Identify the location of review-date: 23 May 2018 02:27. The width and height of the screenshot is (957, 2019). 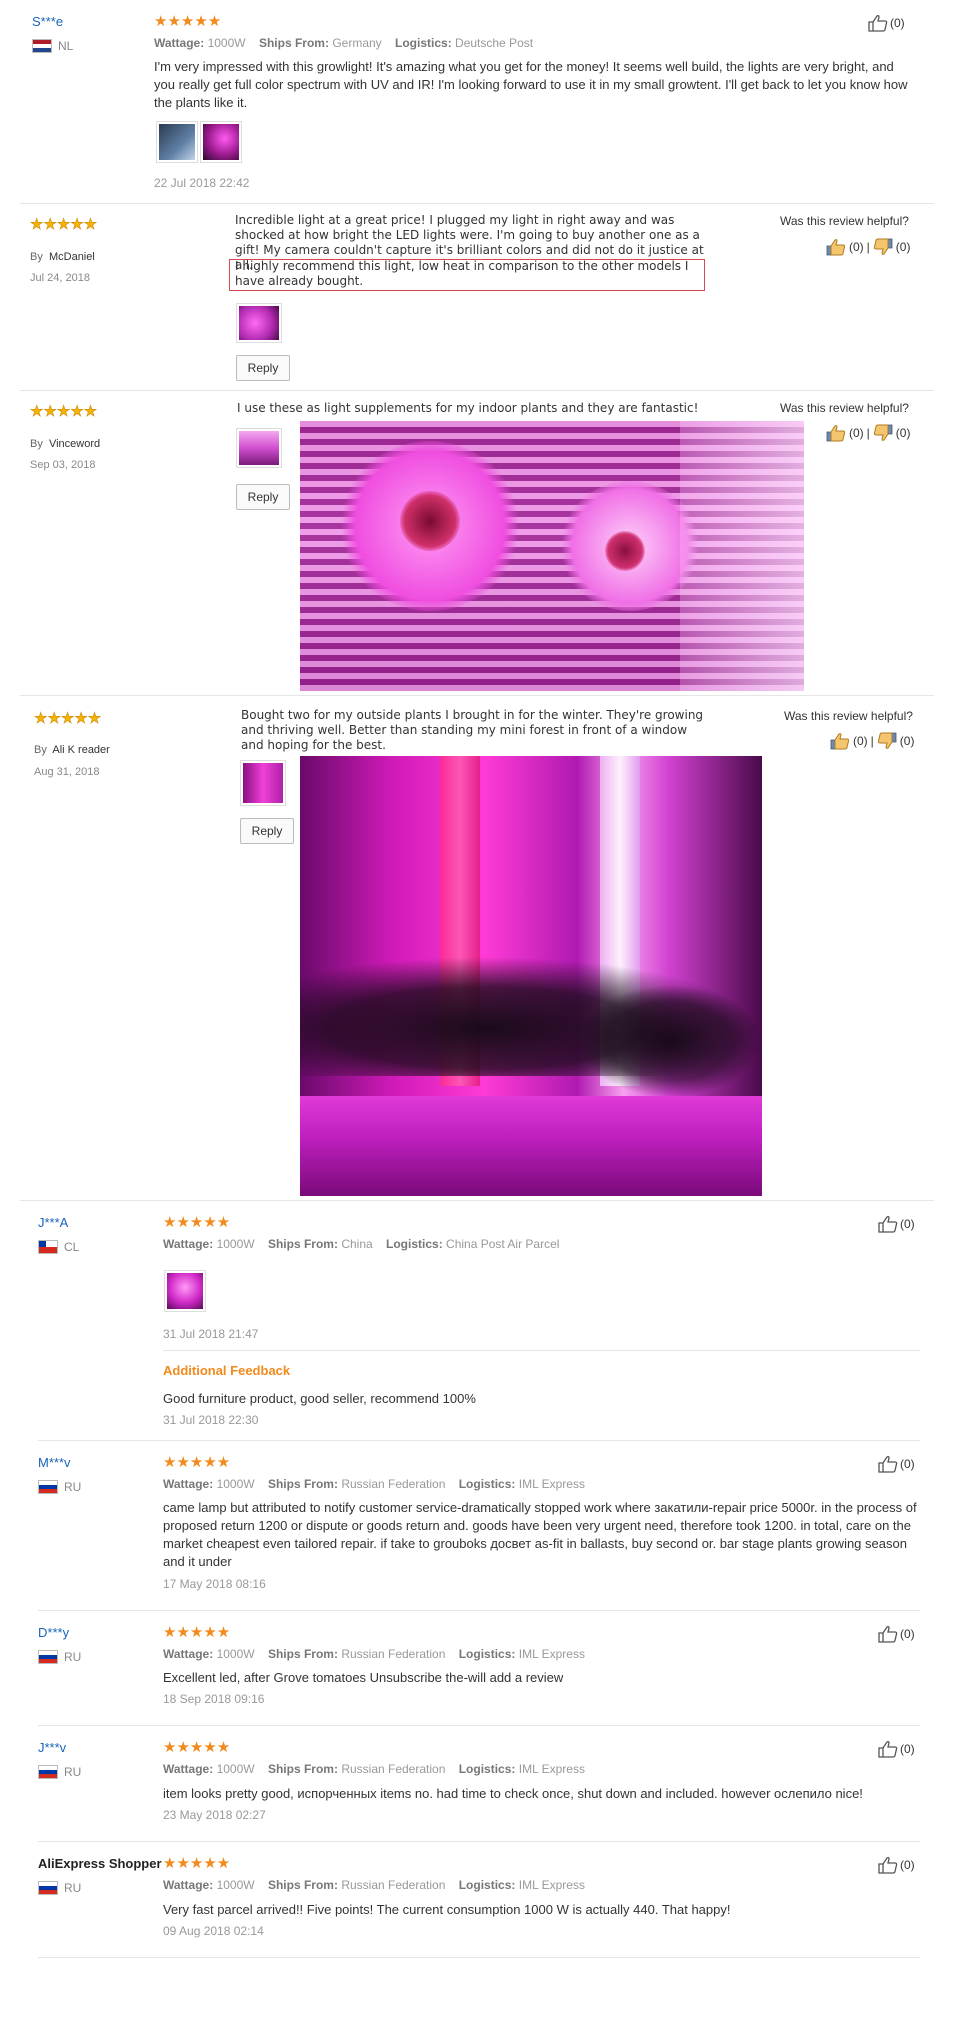
(214, 1815).